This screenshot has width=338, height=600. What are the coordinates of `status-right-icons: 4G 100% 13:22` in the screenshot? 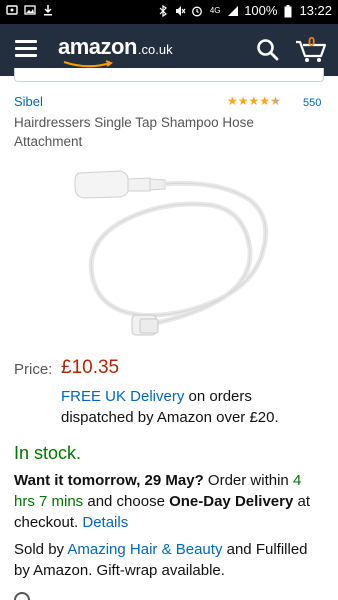 It's located at (244, 11).